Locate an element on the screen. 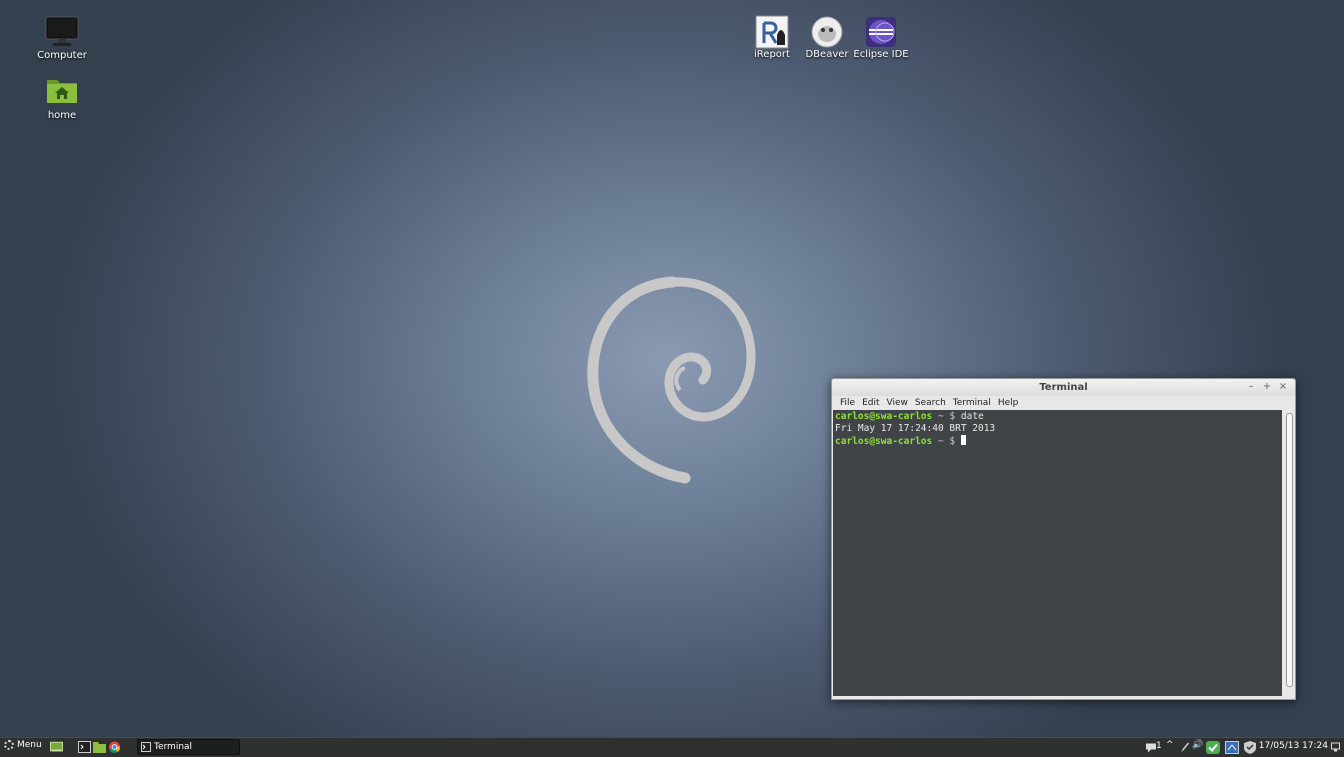 This screenshot has height=757, width=1344. update-check-icon is located at coordinates (1213, 747).